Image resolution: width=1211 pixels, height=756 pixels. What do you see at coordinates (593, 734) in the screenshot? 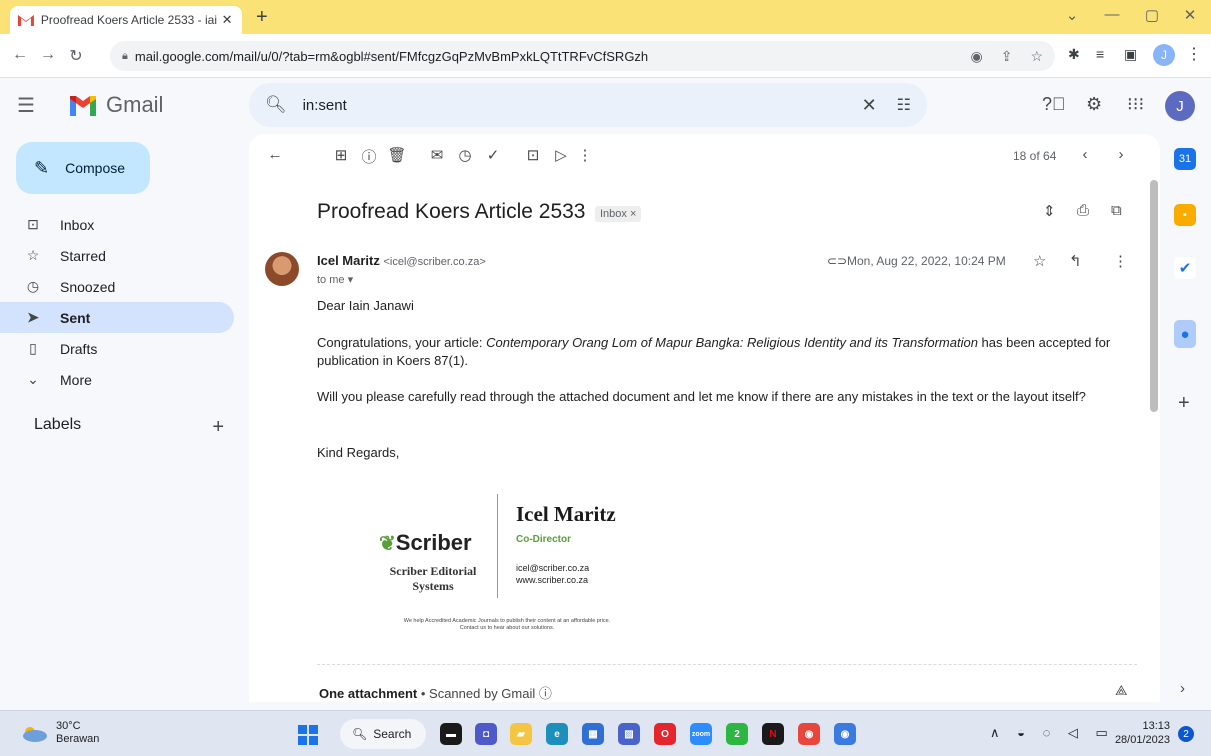
I see `store-icon: ▦` at bounding box center [593, 734].